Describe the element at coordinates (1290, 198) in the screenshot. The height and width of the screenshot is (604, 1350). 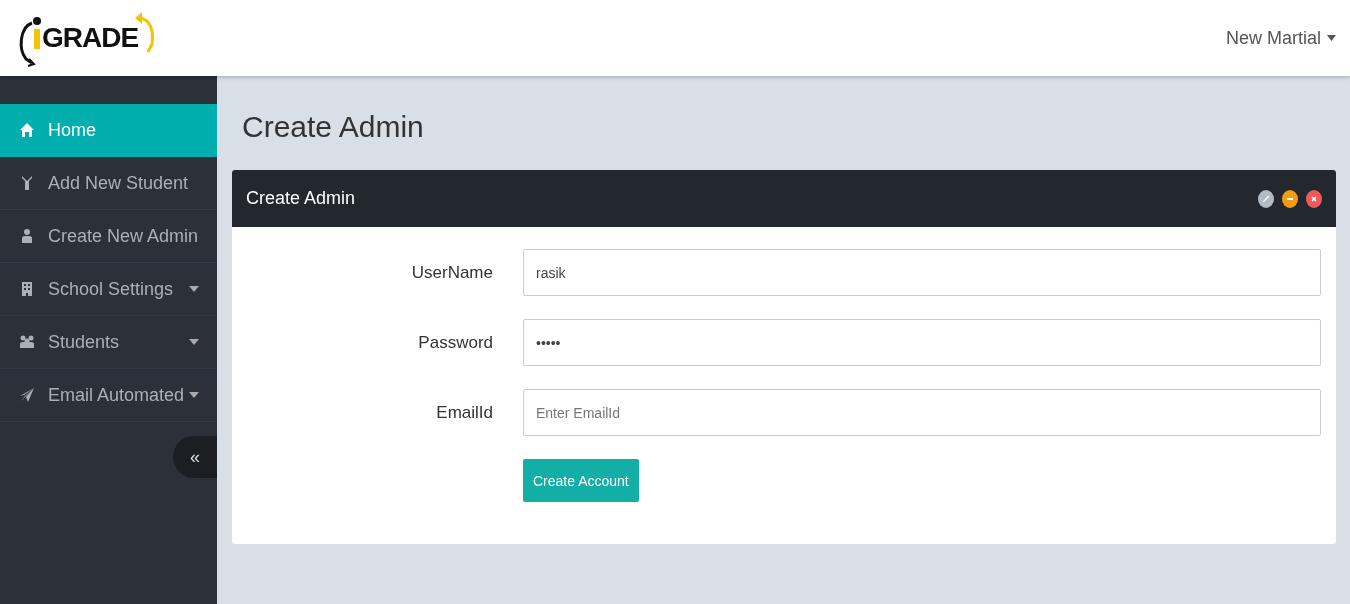
I see `minimize-button` at that location.